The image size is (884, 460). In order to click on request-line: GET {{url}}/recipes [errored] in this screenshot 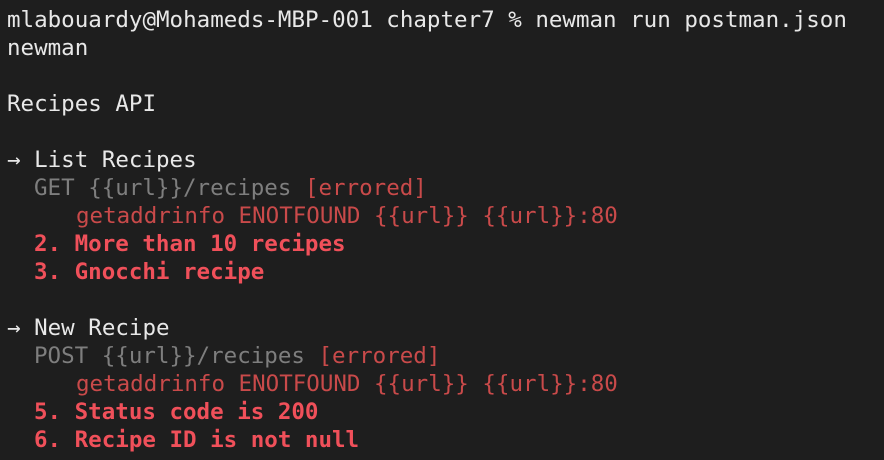, I will do `click(445, 188)`.